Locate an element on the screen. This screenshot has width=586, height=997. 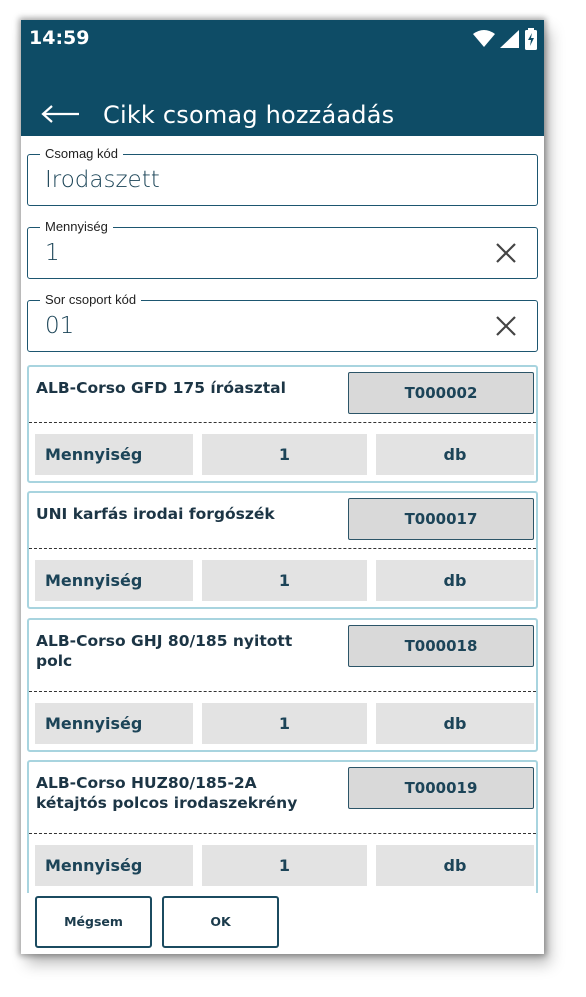
item-name: UNI karfás irodai forgószék is located at coordinates (155, 514).